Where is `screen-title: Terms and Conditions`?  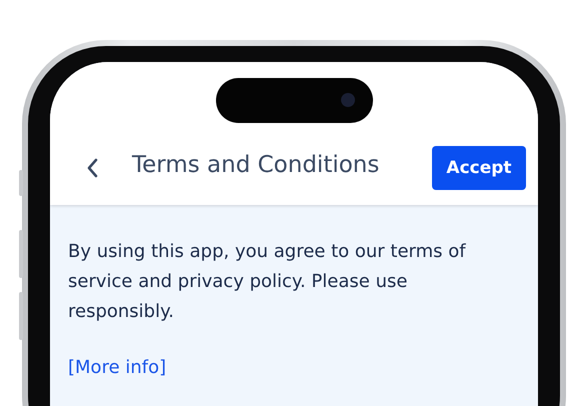 screen-title: Terms and Conditions is located at coordinates (256, 165).